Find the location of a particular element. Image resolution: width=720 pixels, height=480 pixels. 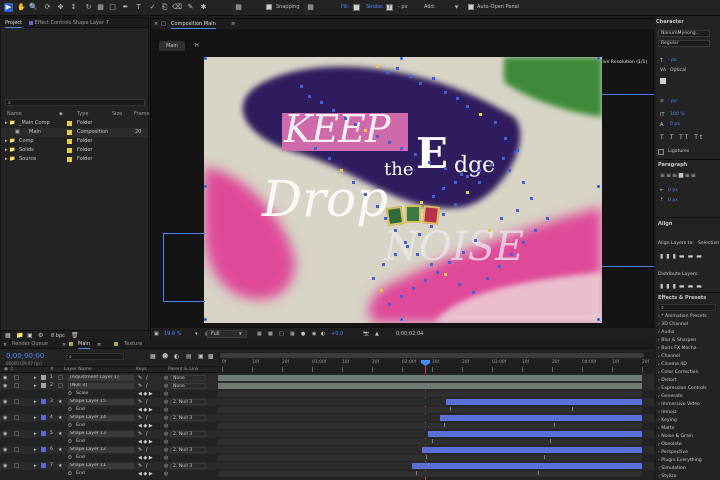

always-preview-icon: ▣ is located at coordinates (156, 334).